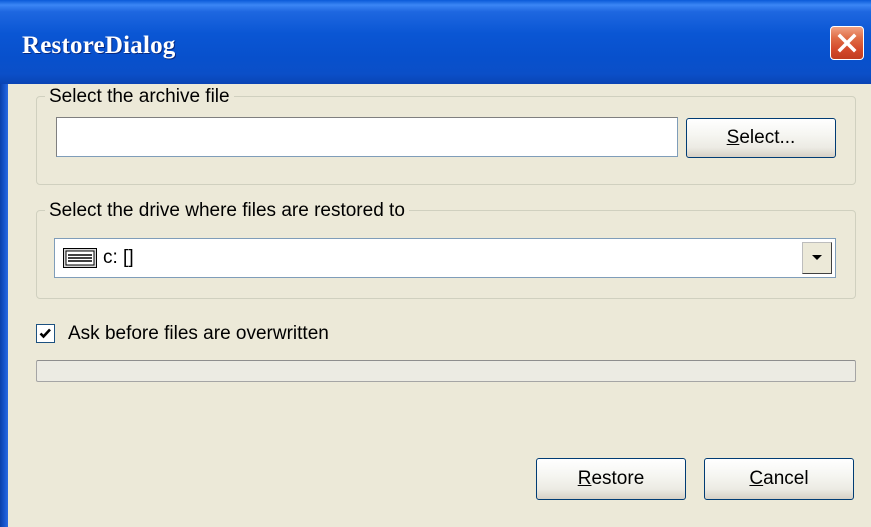 The image size is (871, 527). I want to click on checkmark-icon, so click(45, 333).